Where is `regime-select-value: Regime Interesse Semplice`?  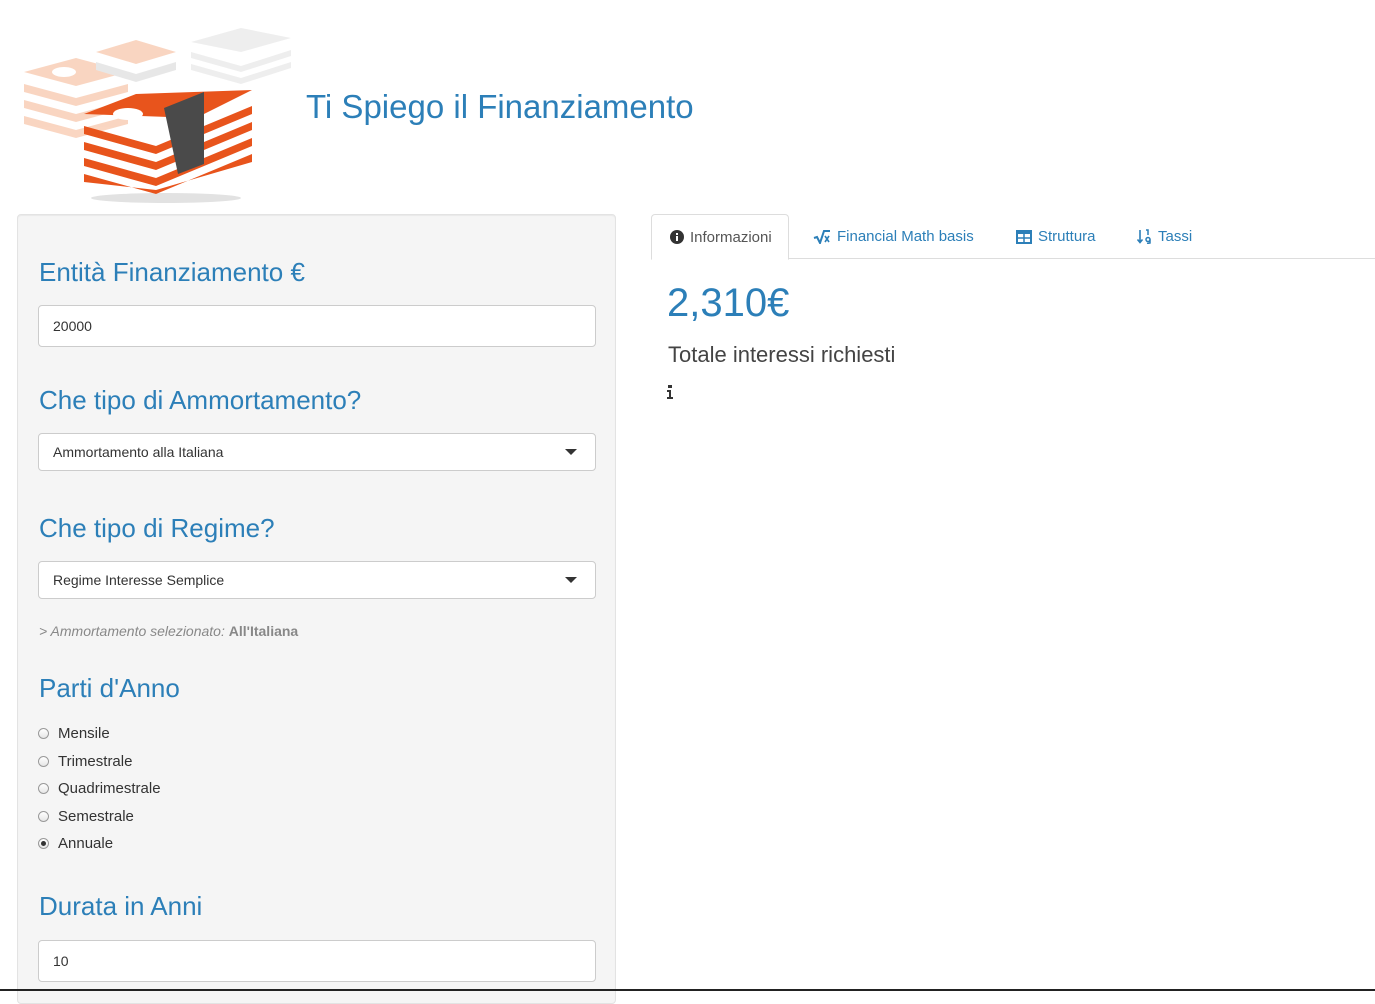 regime-select-value: Regime Interesse Semplice is located at coordinates (139, 580).